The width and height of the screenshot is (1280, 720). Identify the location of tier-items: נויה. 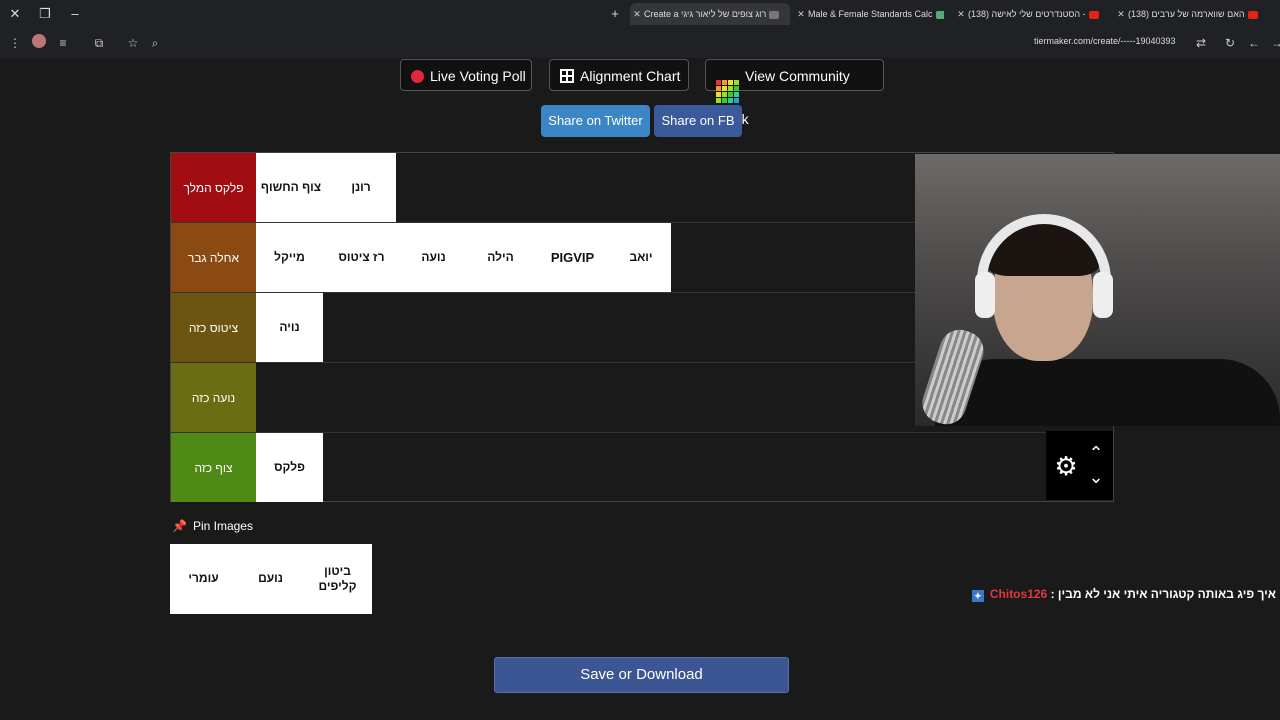
(289, 327).